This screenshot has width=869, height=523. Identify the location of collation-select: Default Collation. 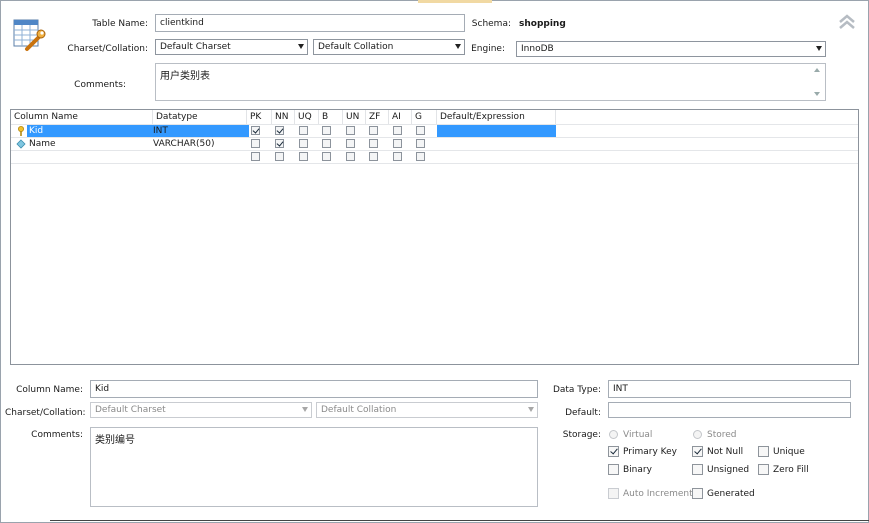
(389, 47).